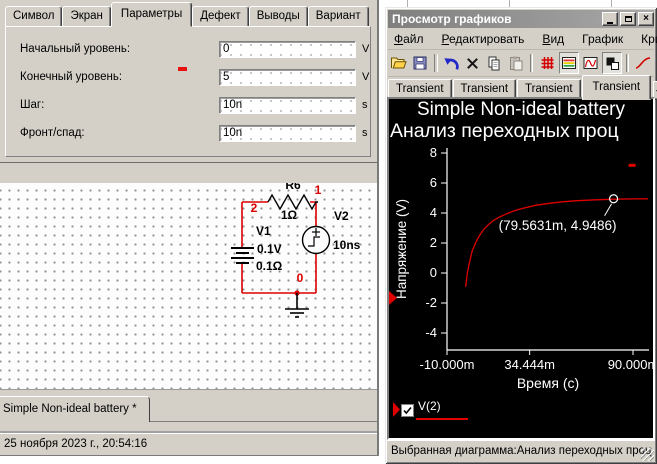 This screenshot has height=464, width=657. I want to click on legend: V(2), so click(481, 412).